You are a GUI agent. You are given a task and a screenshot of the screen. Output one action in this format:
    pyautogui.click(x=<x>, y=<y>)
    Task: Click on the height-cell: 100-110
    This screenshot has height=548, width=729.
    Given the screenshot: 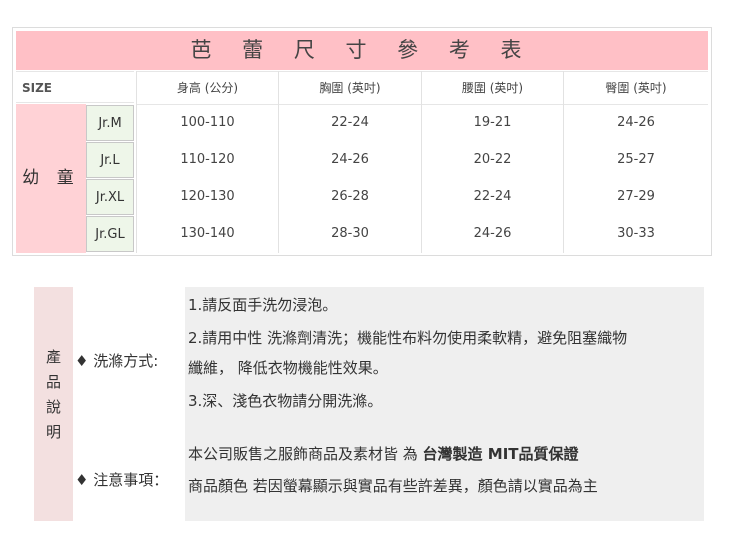 What is the action you would take?
    pyautogui.click(x=207, y=122)
    